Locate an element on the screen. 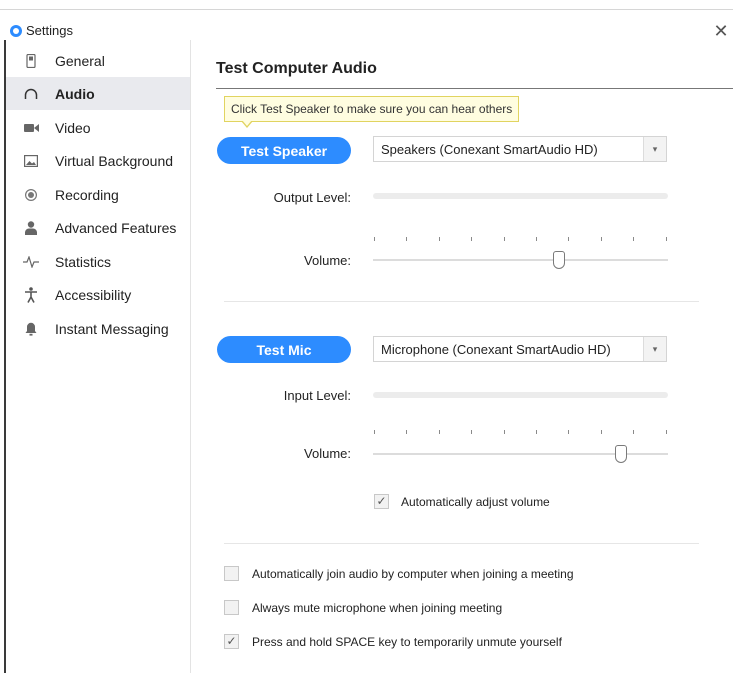 This screenshot has height=673, width=733. sidebar-item-accessibility: Accessibility is located at coordinates (98, 294).